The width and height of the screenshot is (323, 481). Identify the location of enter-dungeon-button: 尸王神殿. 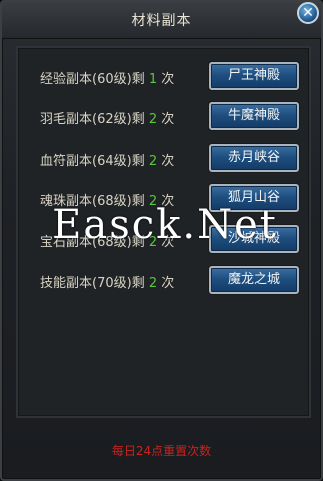
(254, 76).